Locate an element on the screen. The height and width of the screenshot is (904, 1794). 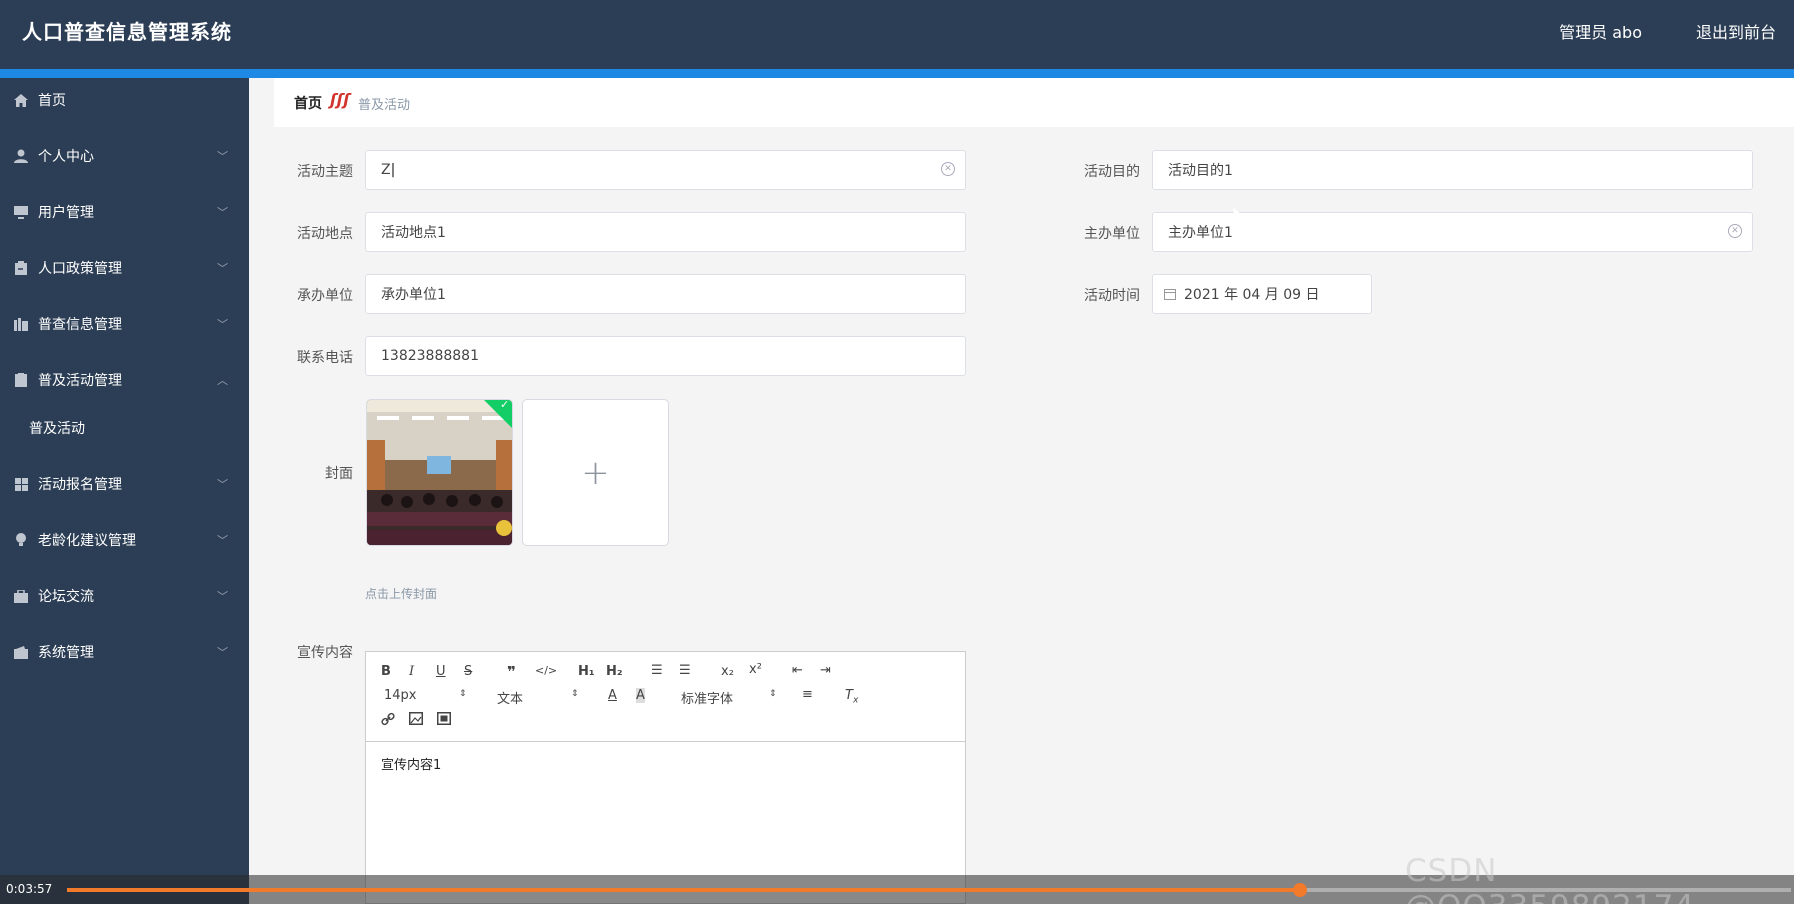
sidebar-subitem-activity: 普及活动 is located at coordinates (124, 428).